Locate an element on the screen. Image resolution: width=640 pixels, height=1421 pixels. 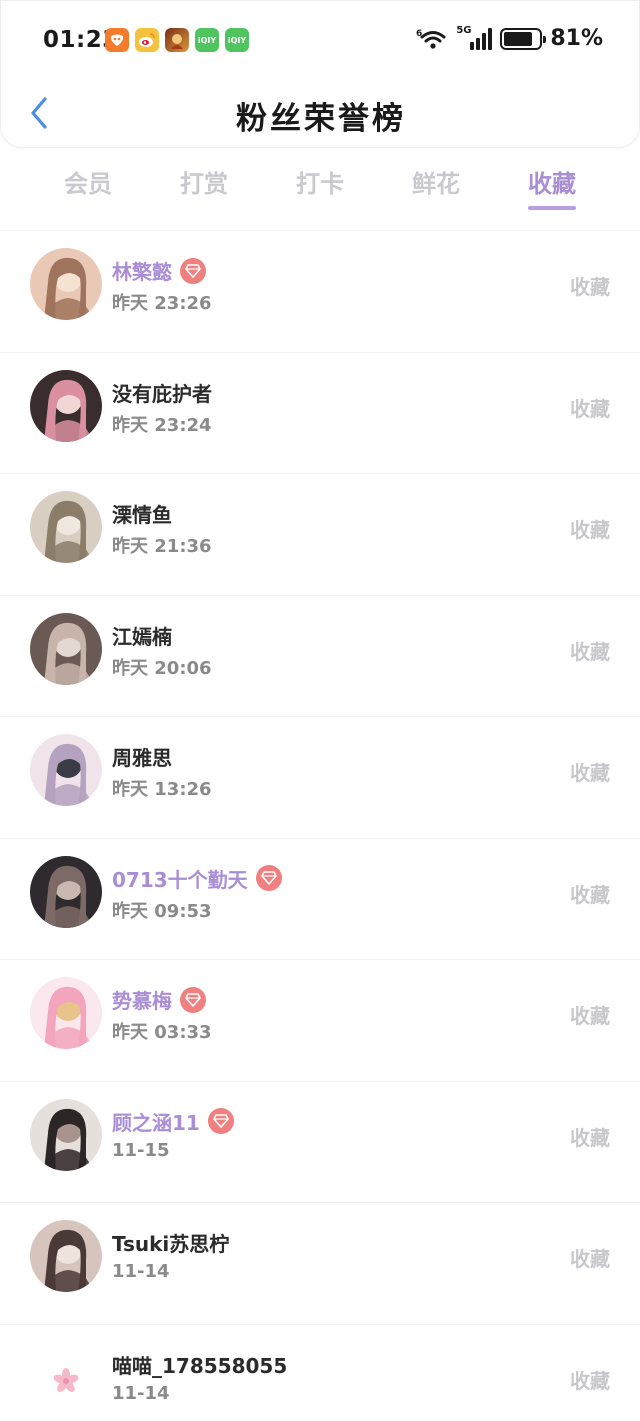
fan-time: 昨天 23:24 is located at coordinates (162, 425).